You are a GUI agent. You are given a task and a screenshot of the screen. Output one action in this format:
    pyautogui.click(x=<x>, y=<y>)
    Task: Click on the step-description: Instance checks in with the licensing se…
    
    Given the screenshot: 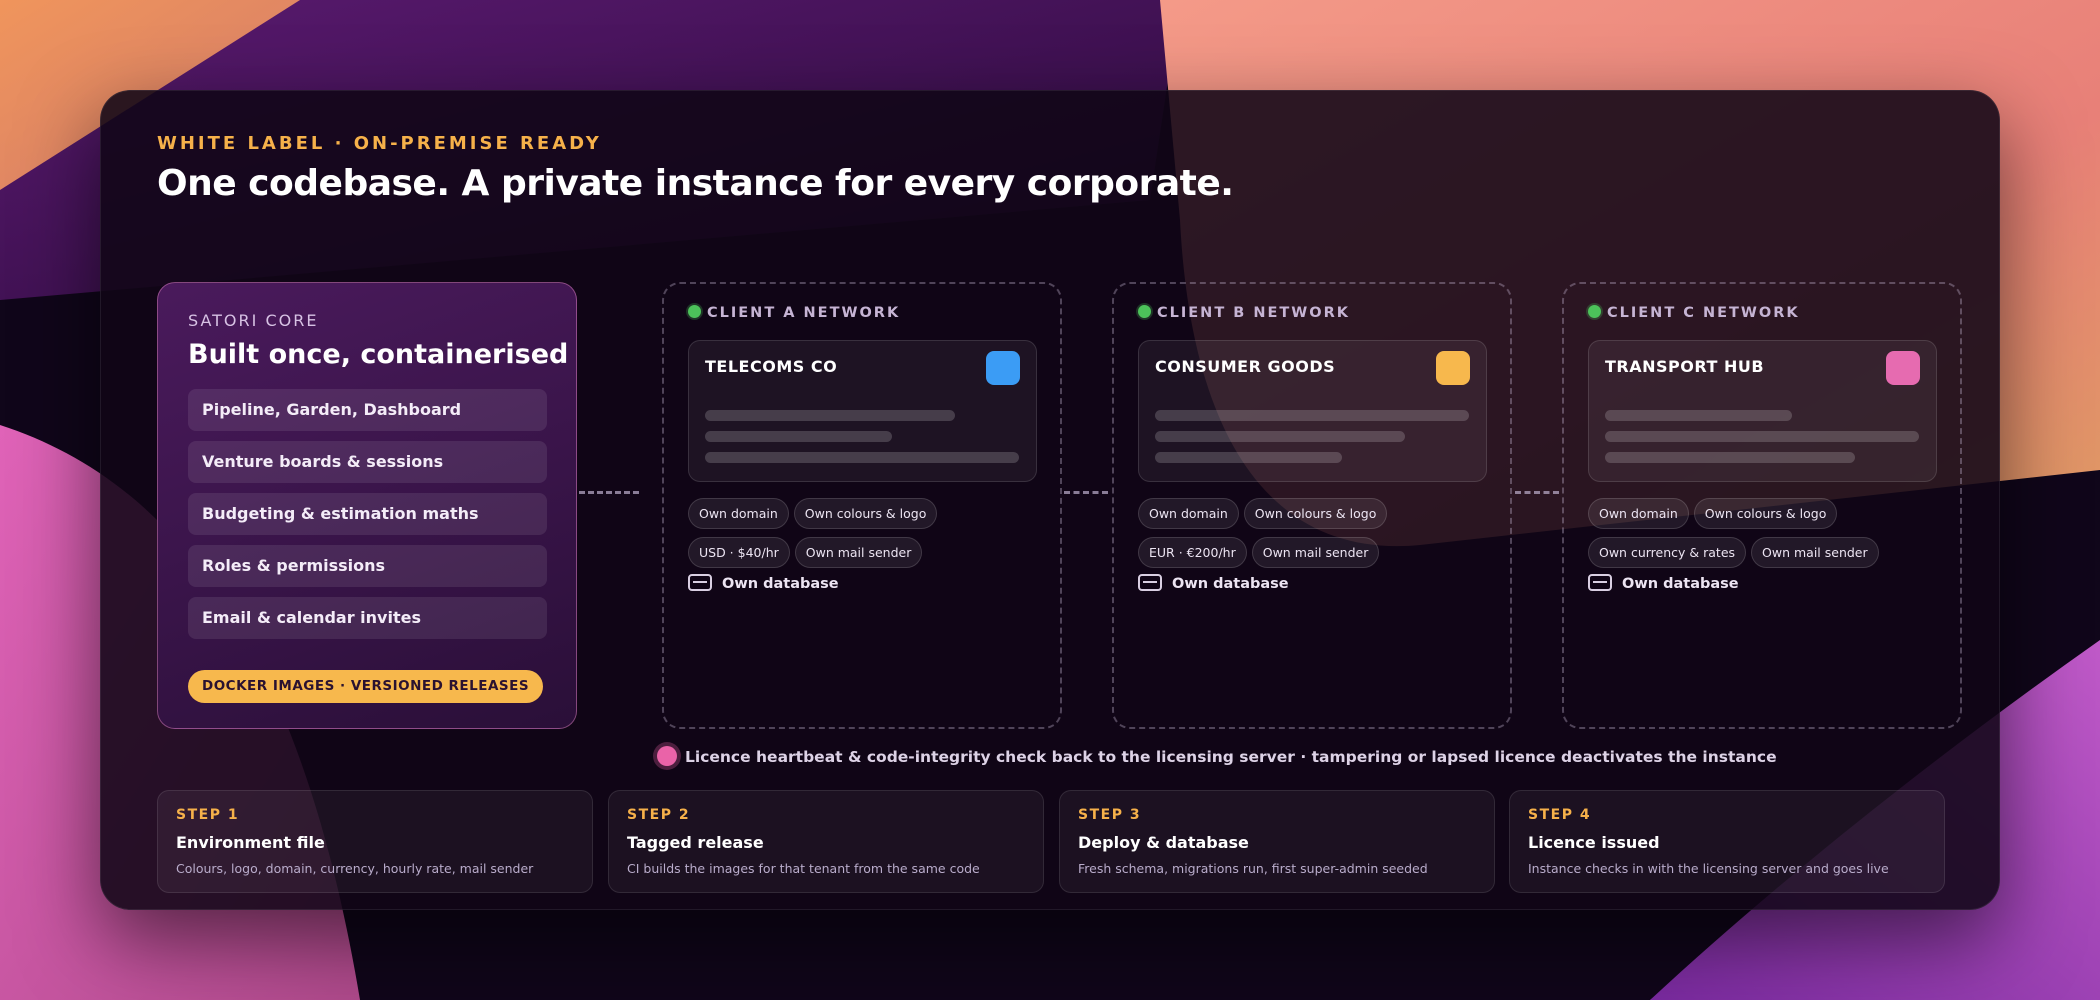 What is the action you would take?
    pyautogui.click(x=1708, y=868)
    